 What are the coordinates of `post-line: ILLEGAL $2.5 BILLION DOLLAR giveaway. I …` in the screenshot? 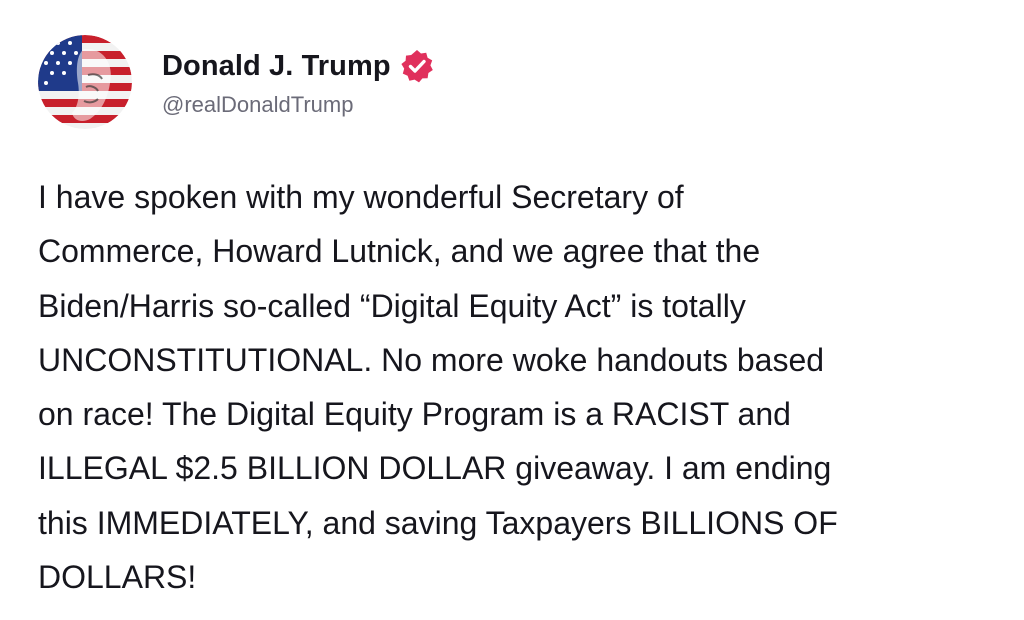 It's located at (435, 468).